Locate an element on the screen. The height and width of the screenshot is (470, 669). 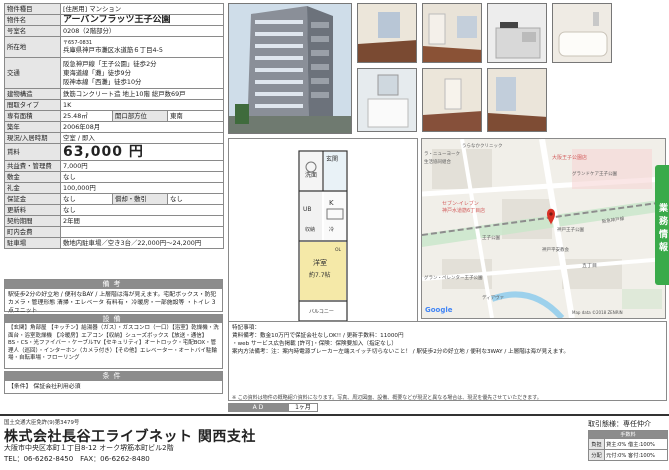
renewal-value: なし is located at coordinates (142, 210).